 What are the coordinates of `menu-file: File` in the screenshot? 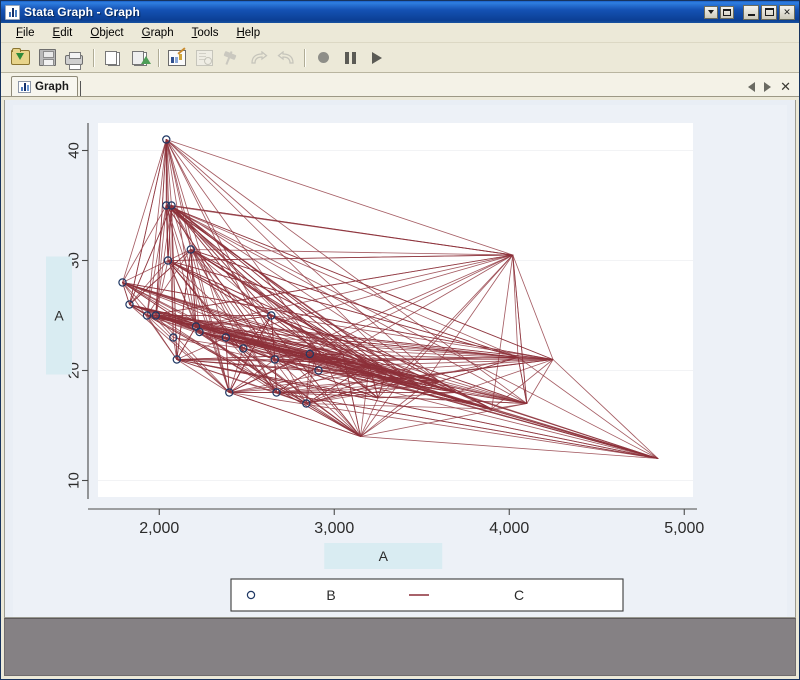 It's located at (25, 33).